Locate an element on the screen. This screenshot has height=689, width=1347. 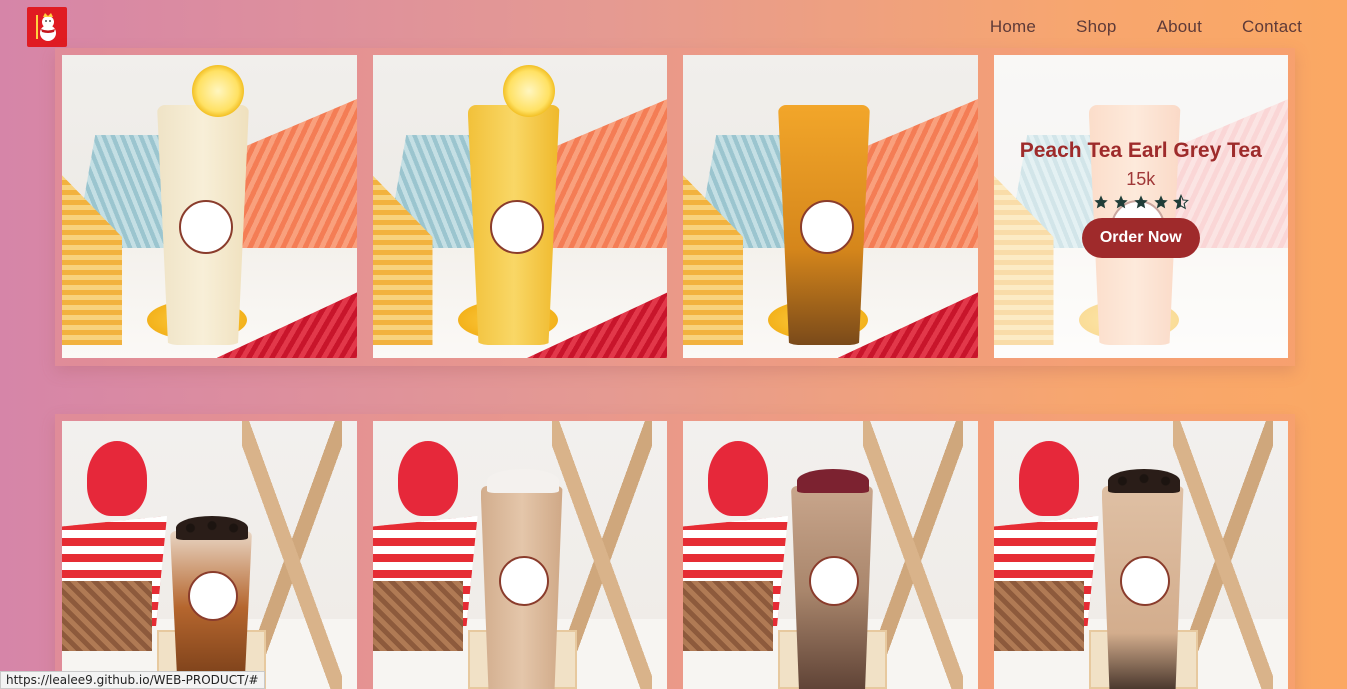
star-half-icon is located at coordinates (1180, 202).